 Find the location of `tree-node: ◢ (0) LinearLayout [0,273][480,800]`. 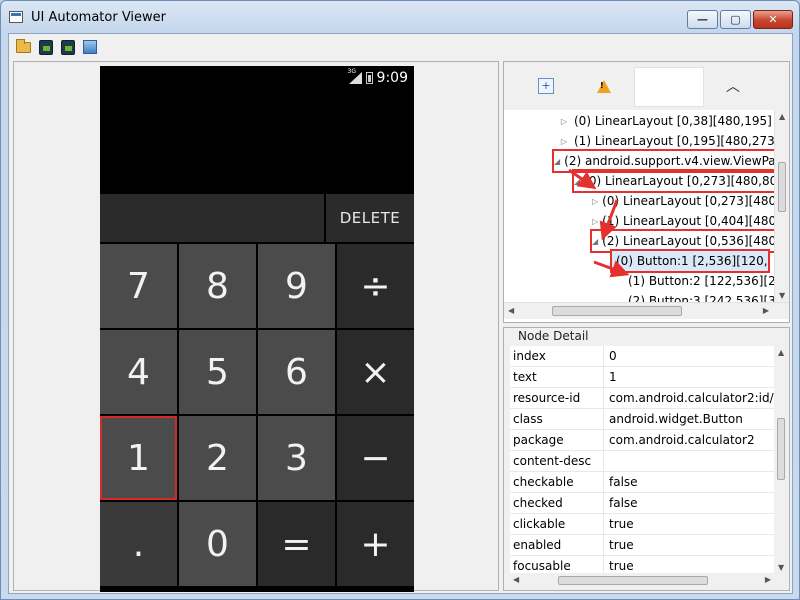

tree-node: ◢ (0) LinearLayout [0,273][480,800] is located at coordinates (675, 181).